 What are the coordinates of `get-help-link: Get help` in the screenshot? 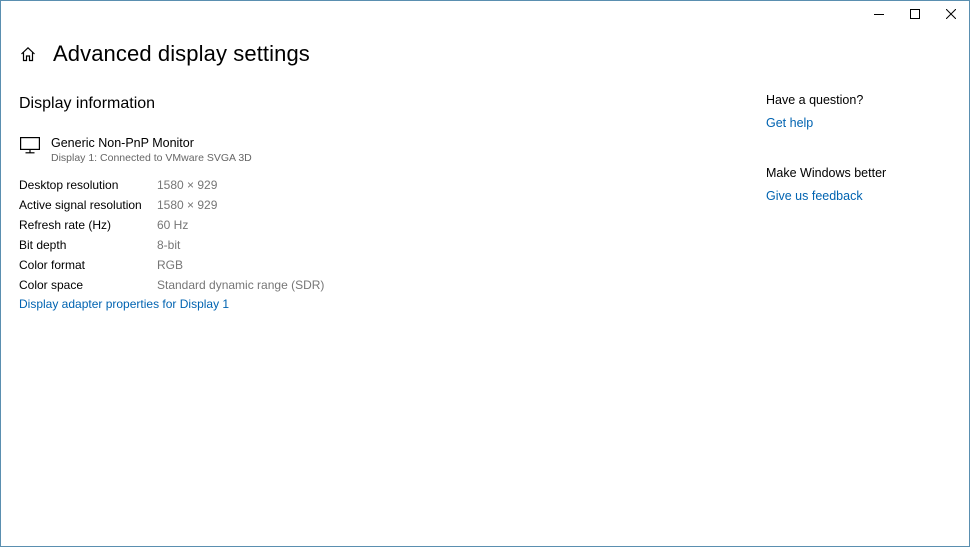 It's located at (789, 123).